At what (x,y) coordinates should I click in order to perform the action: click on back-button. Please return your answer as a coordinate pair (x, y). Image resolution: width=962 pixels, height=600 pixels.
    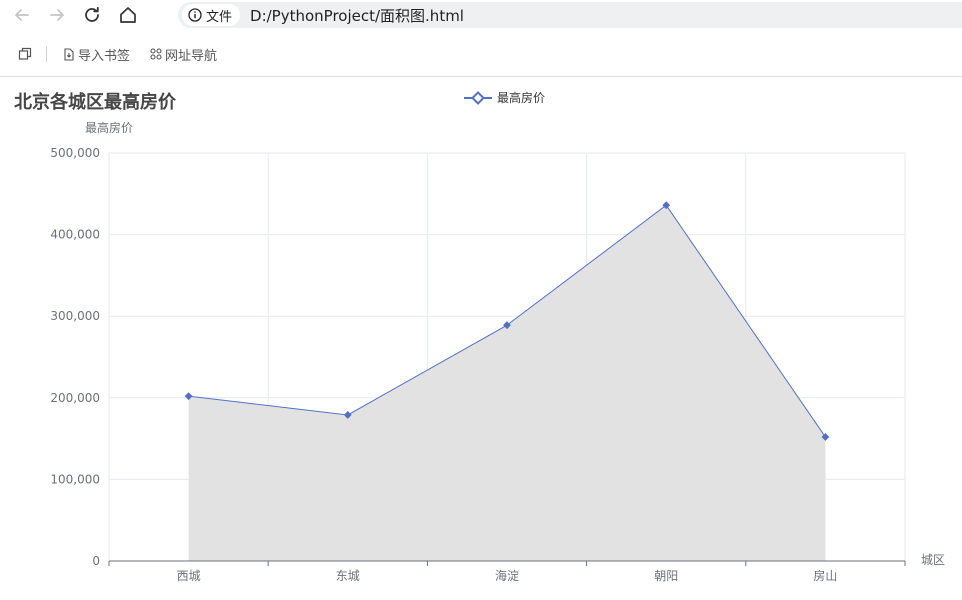
    Looking at the image, I should click on (22, 15).